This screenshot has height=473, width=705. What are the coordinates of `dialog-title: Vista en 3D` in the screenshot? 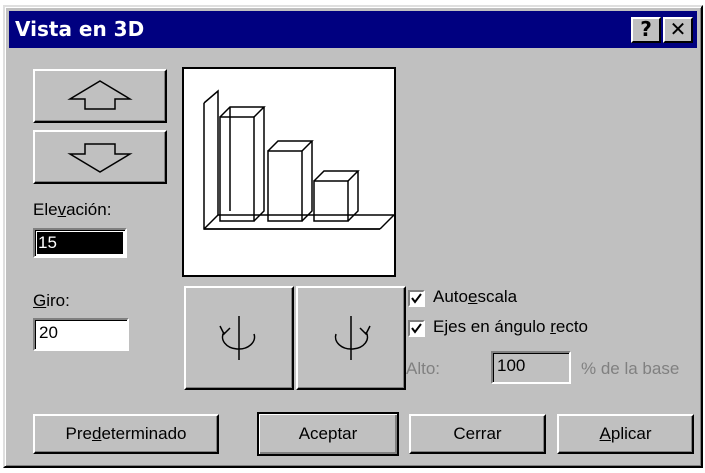 It's located at (80, 29).